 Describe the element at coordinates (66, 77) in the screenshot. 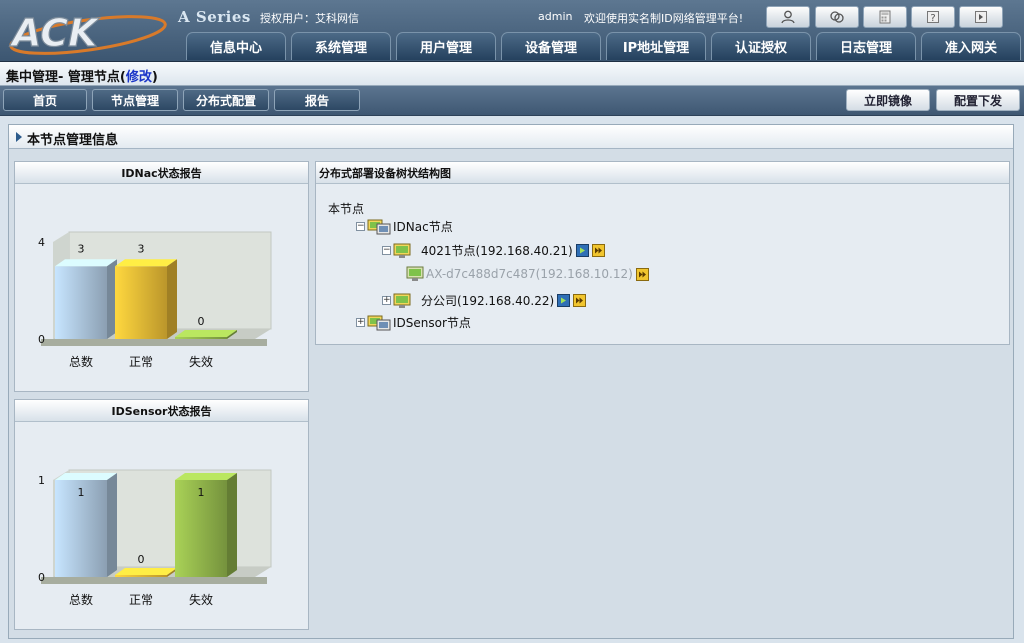

I see `breadcrumb-text: 集中管理- 管理节点(` at that location.